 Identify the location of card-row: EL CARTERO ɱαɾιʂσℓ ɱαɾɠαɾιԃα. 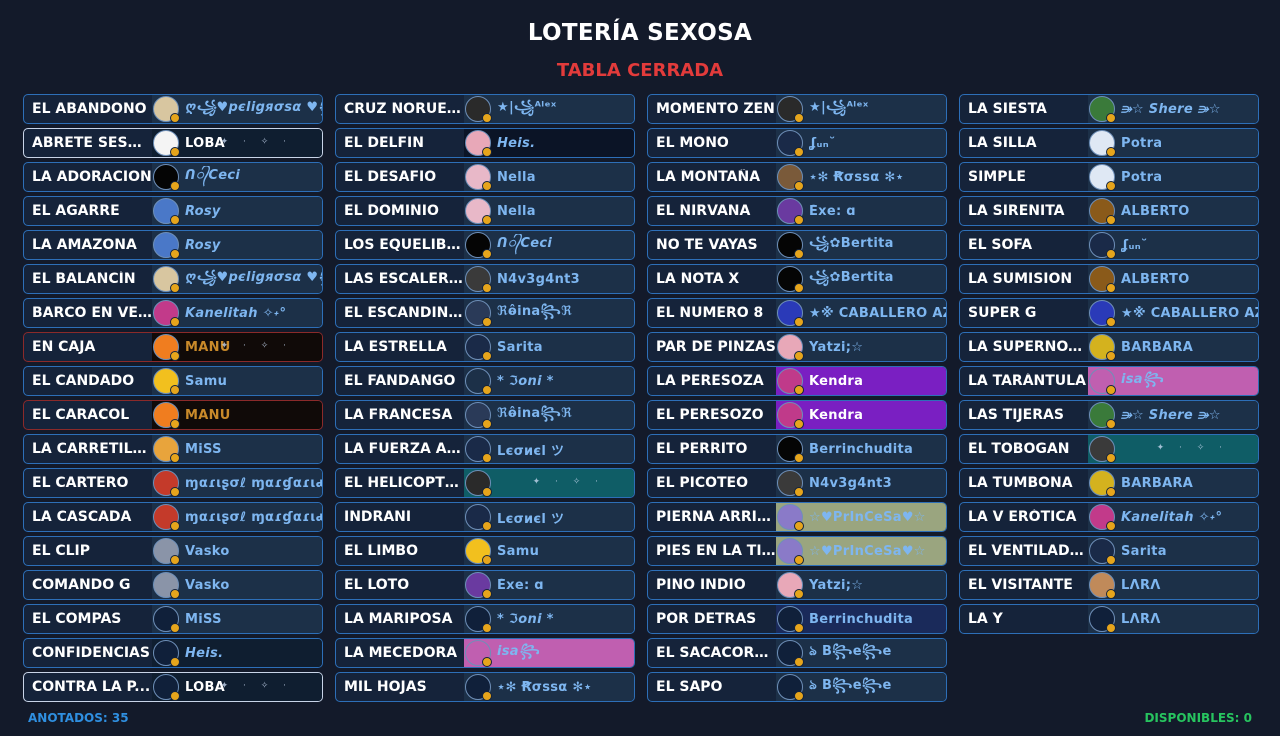
(173, 483).